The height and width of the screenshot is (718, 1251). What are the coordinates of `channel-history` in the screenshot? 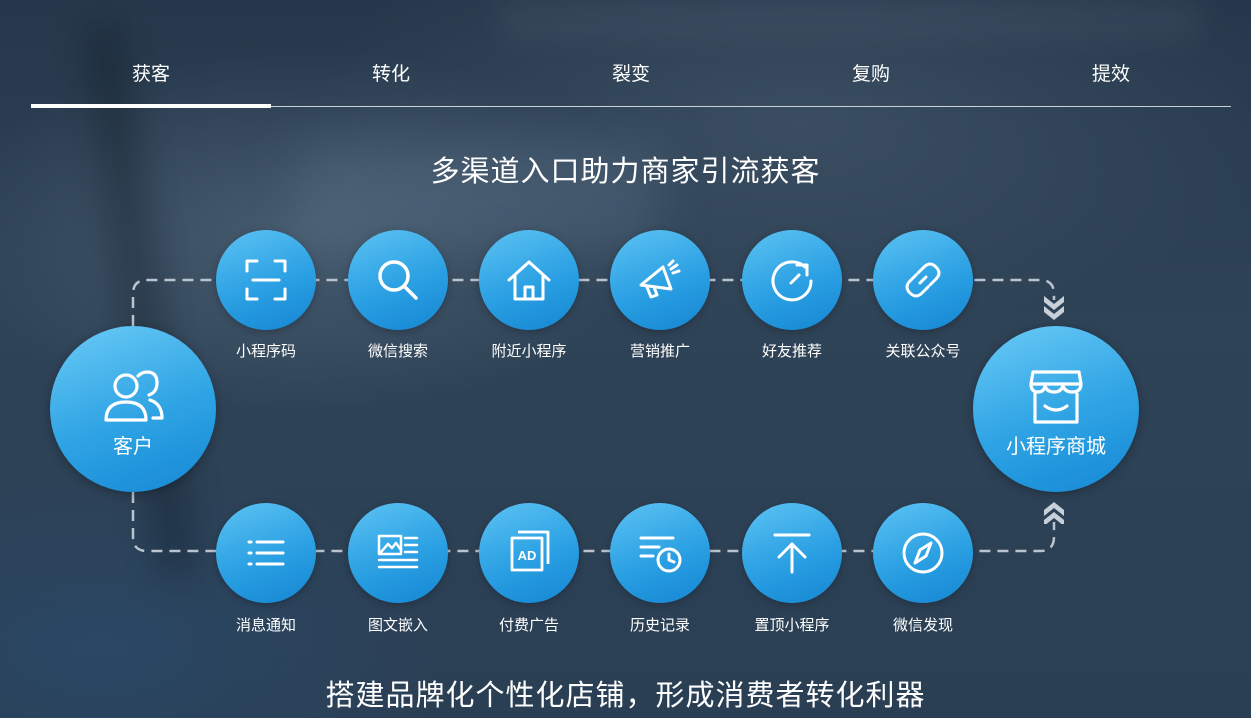 It's located at (660, 553).